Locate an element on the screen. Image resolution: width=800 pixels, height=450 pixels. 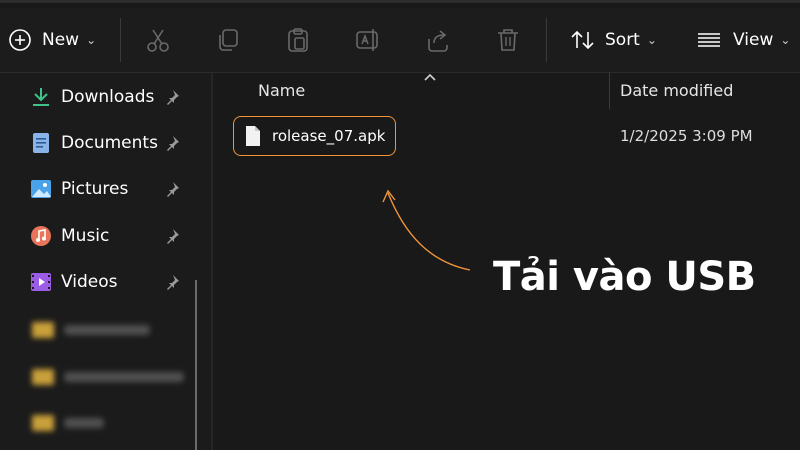
new-button-label: New is located at coordinates (61, 40).